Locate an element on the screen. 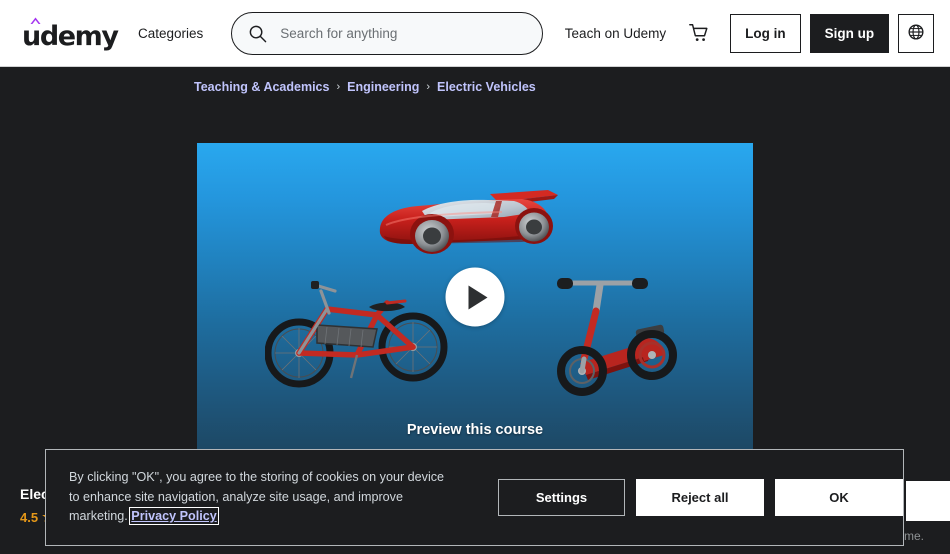 Image resolution: width=950 pixels, height=554 pixels. electric-bicycle-illustration is located at coordinates (356, 334).